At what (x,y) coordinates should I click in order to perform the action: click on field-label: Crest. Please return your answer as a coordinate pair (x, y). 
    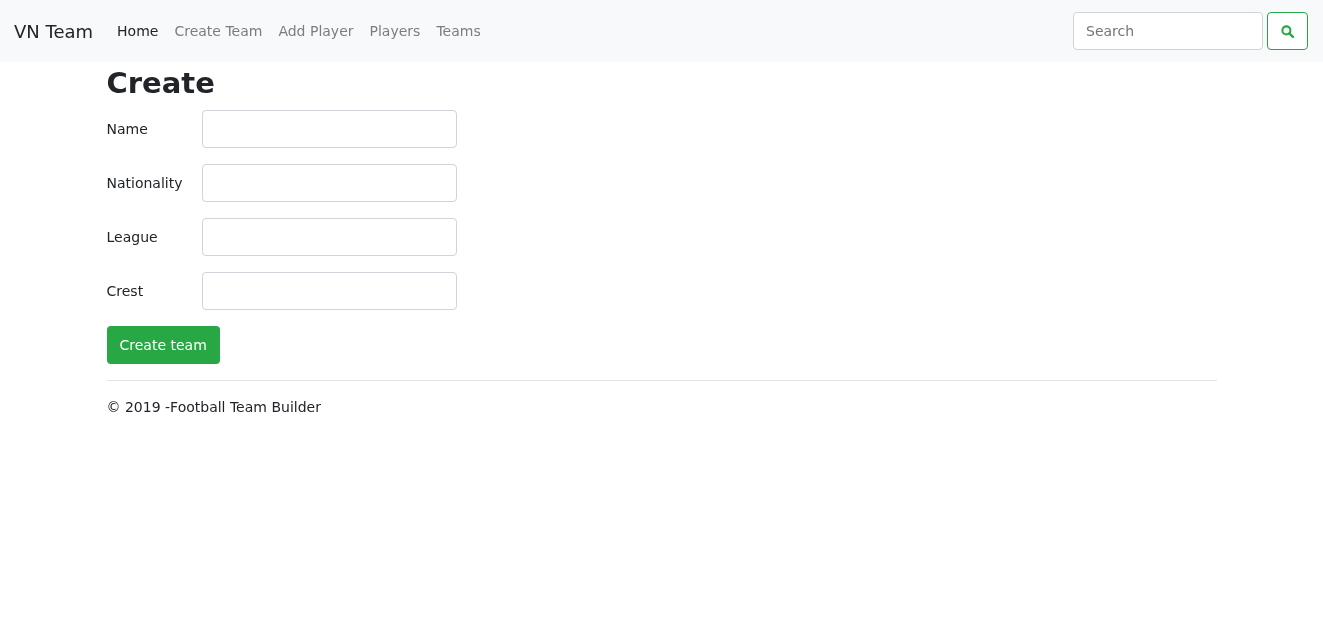
    Looking at the image, I should click on (125, 290).